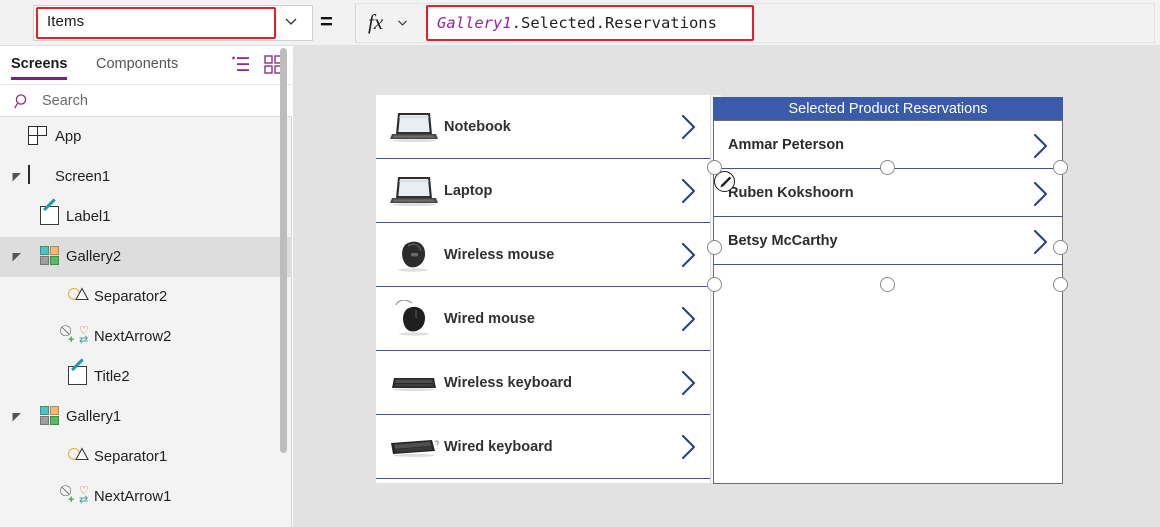 The width and height of the screenshot is (1160, 527). Describe the element at coordinates (133, 497) in the screenshot. I see `tree-item-label: NextArrow1` at that location.